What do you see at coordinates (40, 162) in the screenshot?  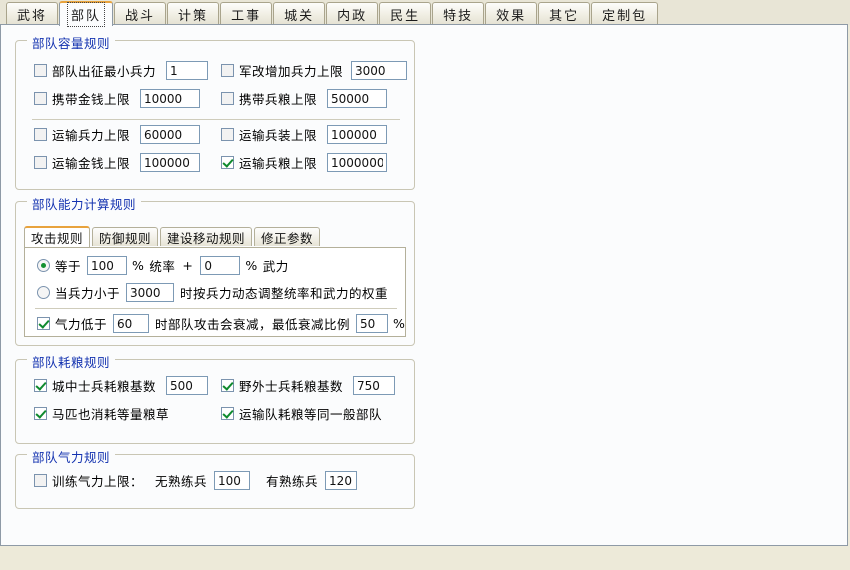 I see `checkbox-transport-money-cap` at bounding box center [40, 162].